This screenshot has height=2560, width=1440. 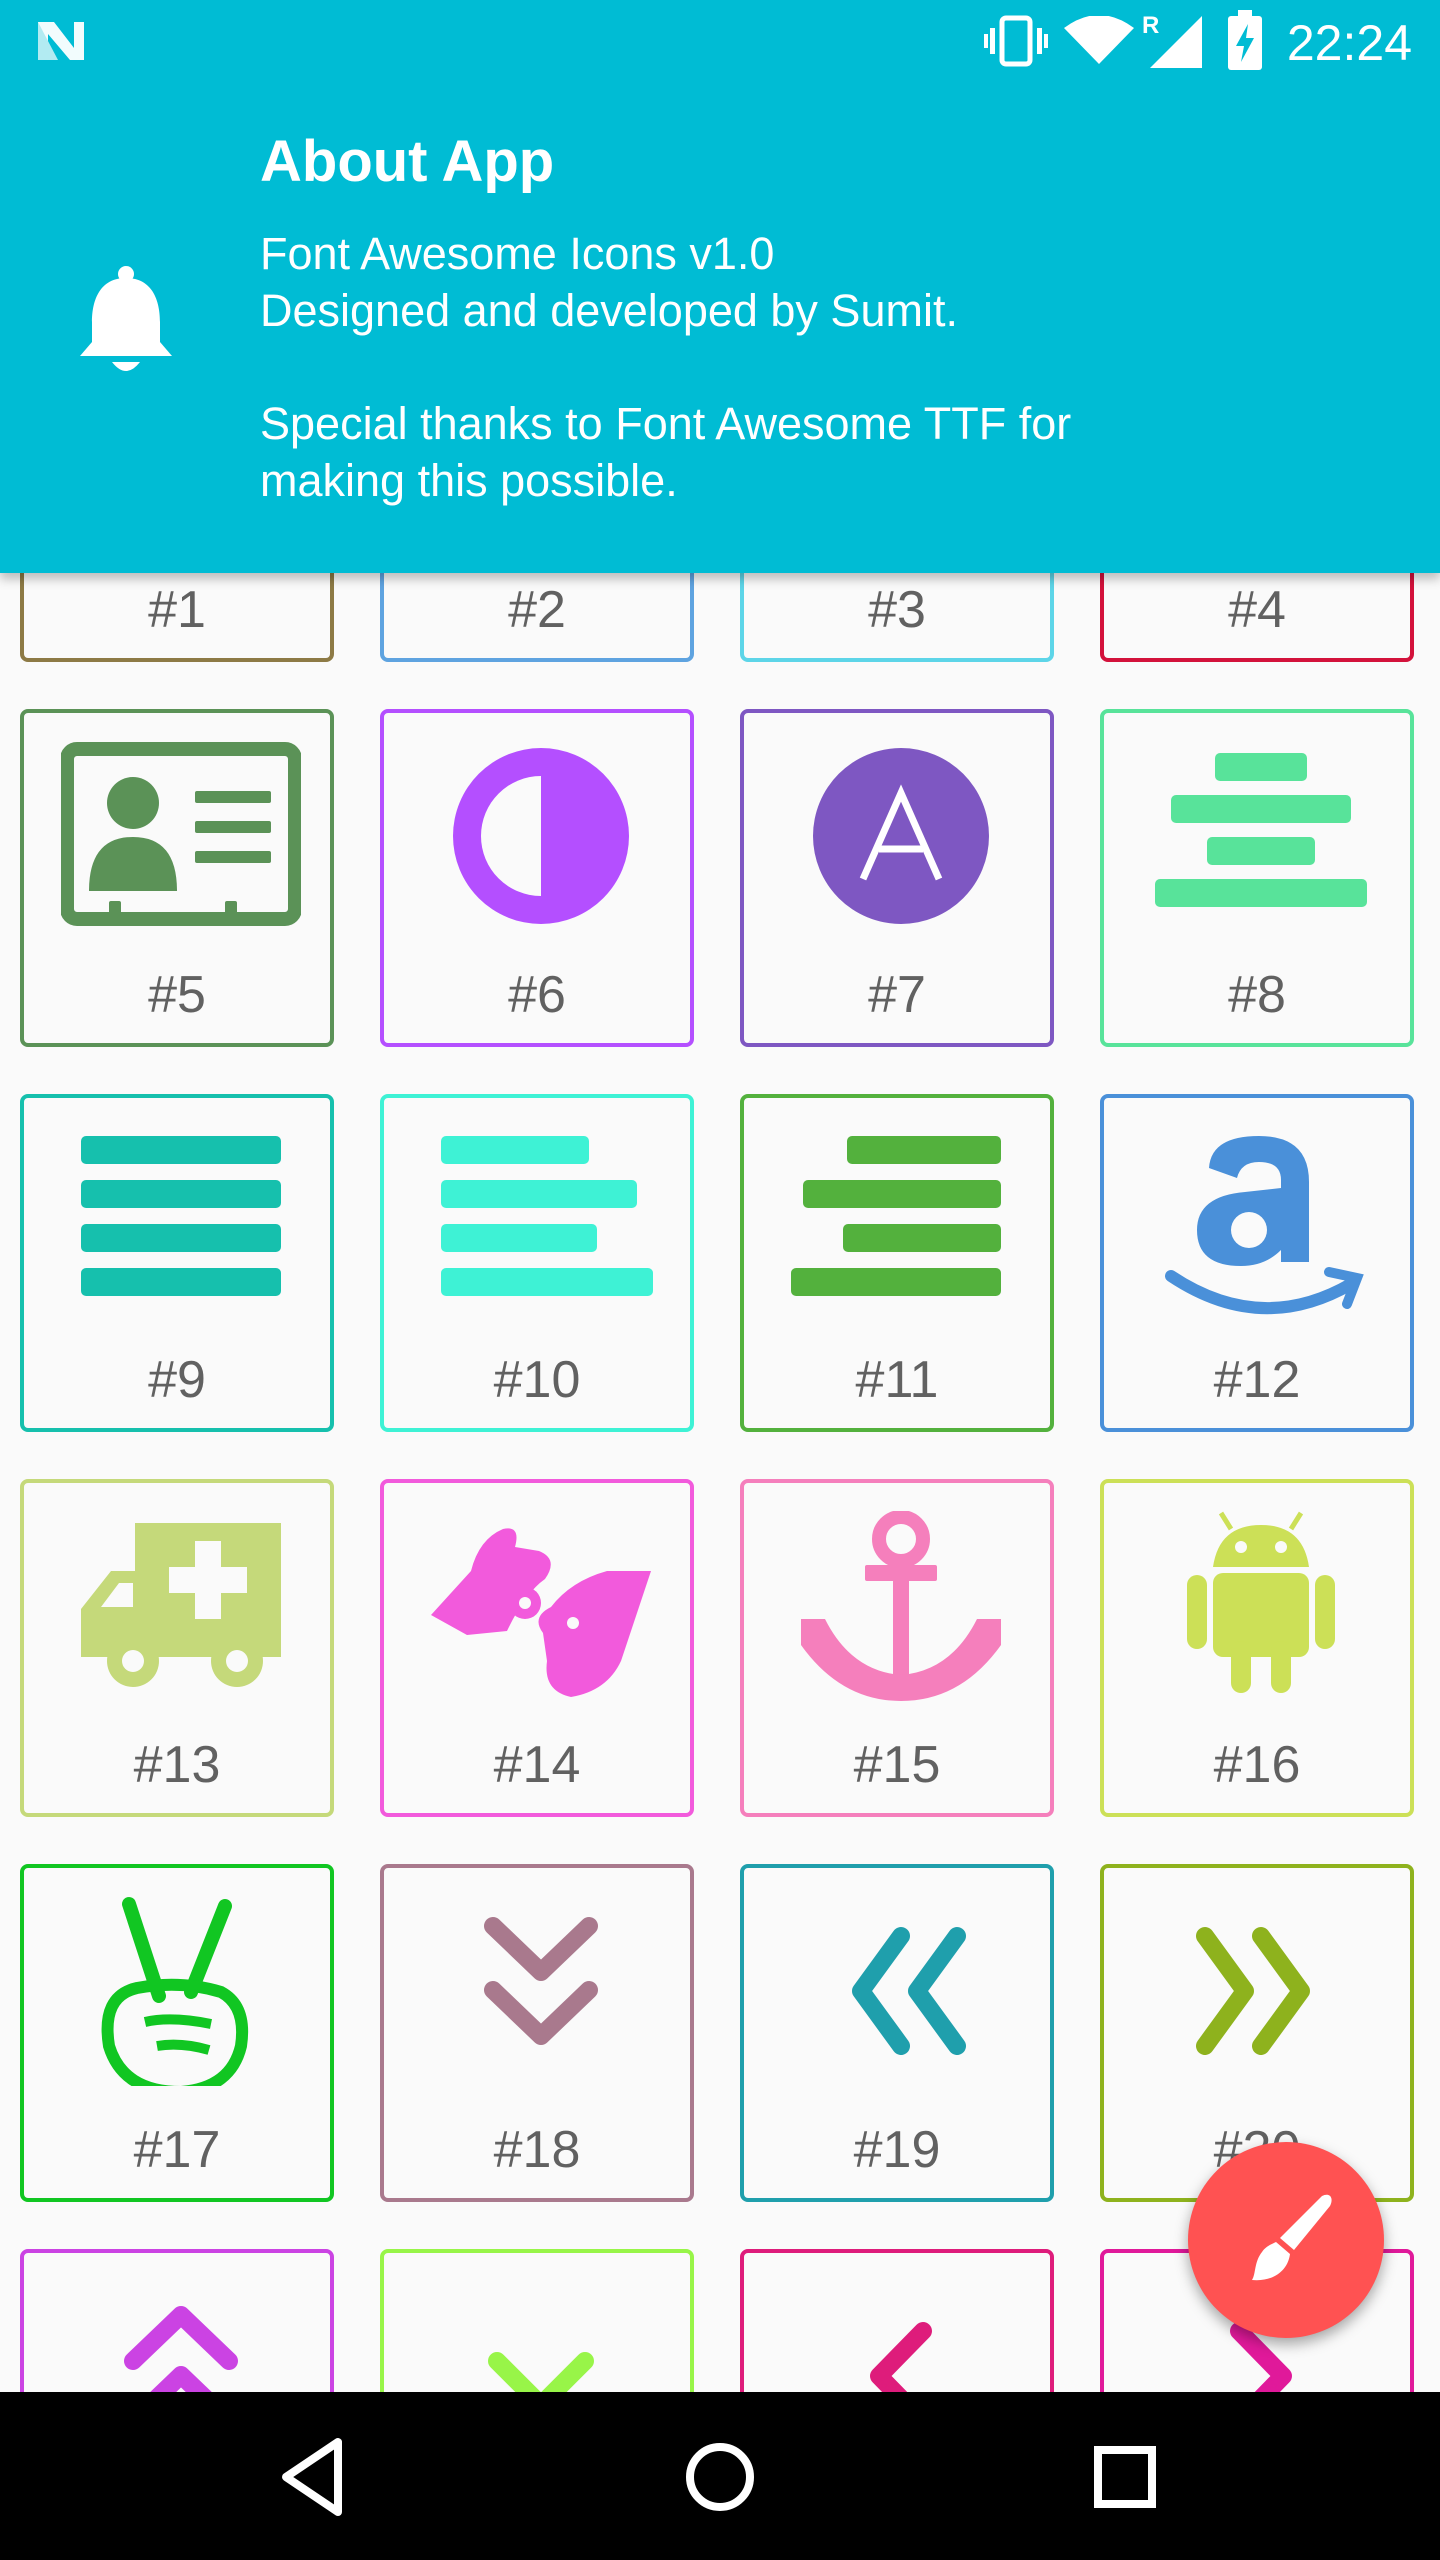 I want to click on icon-tile: #6, so click(x=537, y=878).